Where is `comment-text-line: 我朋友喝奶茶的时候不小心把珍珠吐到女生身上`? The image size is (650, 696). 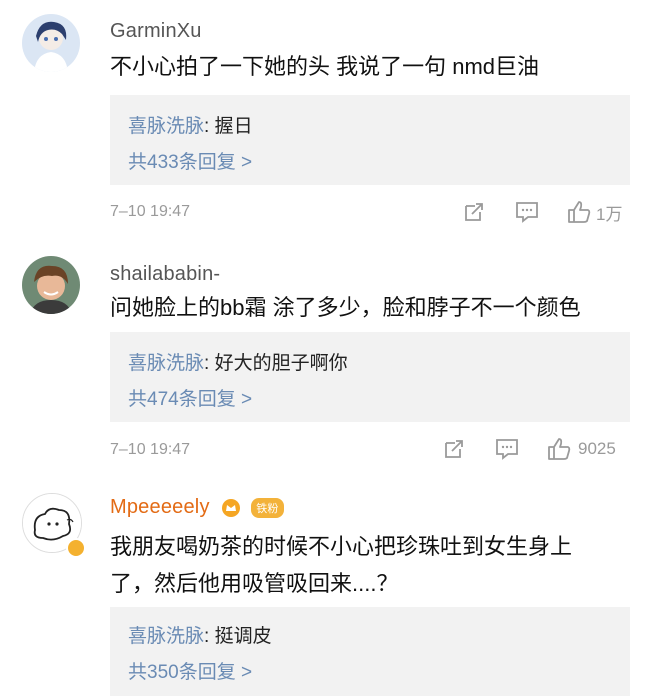
comment-text-line: 我朋友喝奶茶的时候不小心把珍珠吐到女生身上 is located at coordinates (341, 546).